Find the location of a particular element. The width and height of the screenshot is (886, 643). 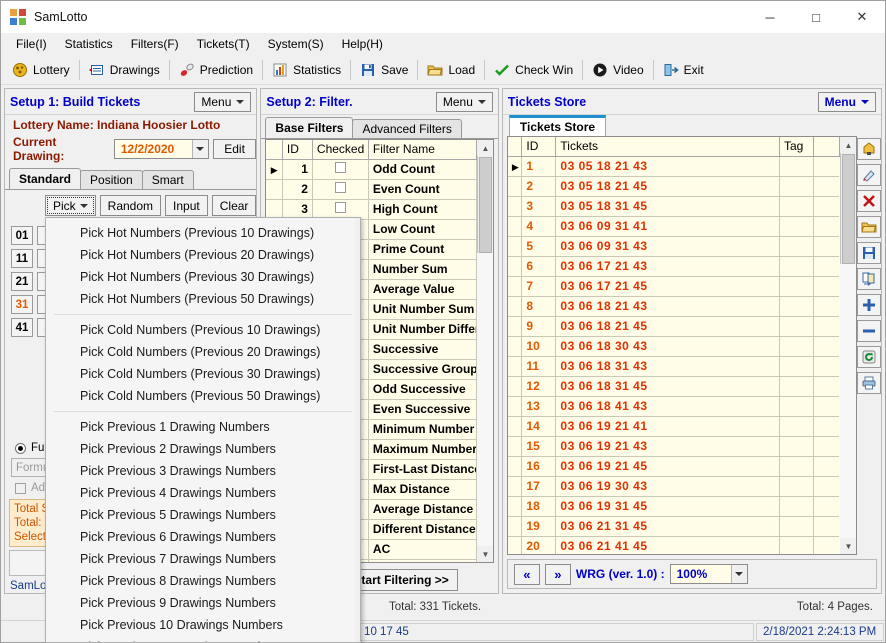

cell-checked is located at coordinates (340, 189).